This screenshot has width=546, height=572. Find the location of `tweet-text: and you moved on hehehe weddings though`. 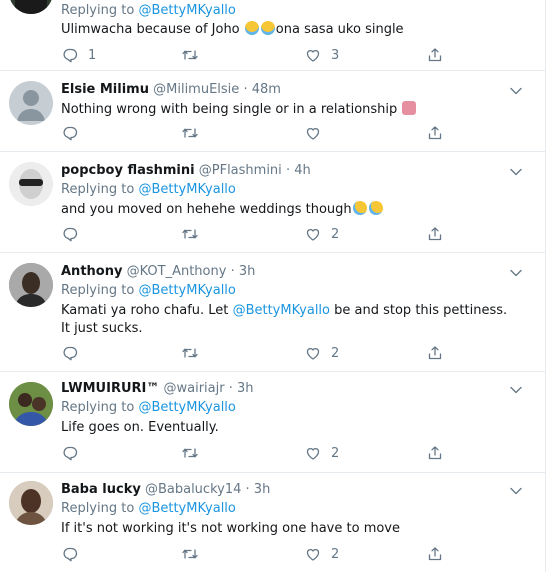

tweet-text: and you moved on hehehe weddings though is located at coordinates (291, 210).